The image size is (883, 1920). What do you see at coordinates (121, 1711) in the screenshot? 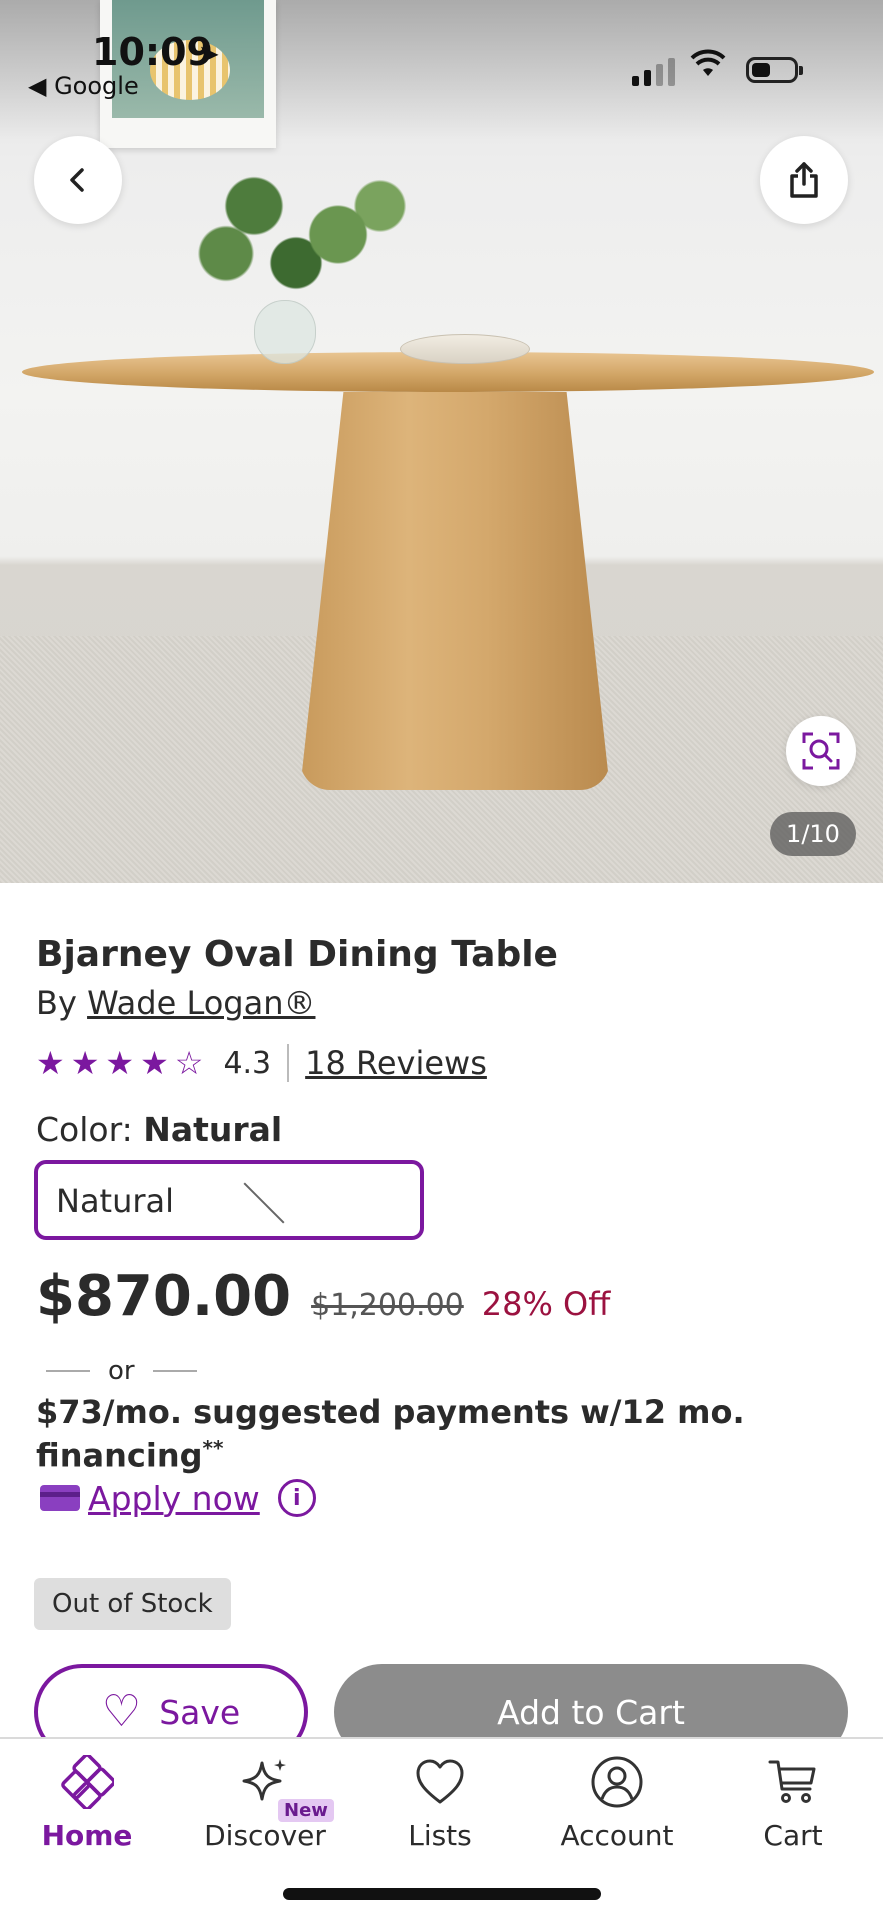
I see `heart-icon: ♡` at bounding box center [121, 1711].